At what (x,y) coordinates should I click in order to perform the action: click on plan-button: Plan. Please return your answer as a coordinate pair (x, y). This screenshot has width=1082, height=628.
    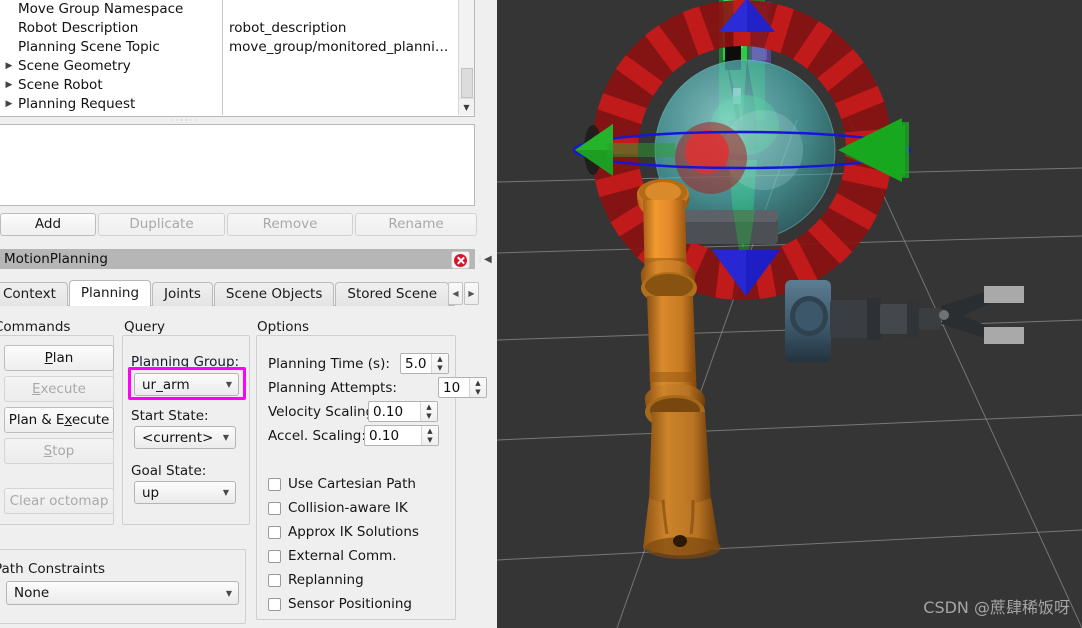
    Looking at the image, I should click on (59, 358).